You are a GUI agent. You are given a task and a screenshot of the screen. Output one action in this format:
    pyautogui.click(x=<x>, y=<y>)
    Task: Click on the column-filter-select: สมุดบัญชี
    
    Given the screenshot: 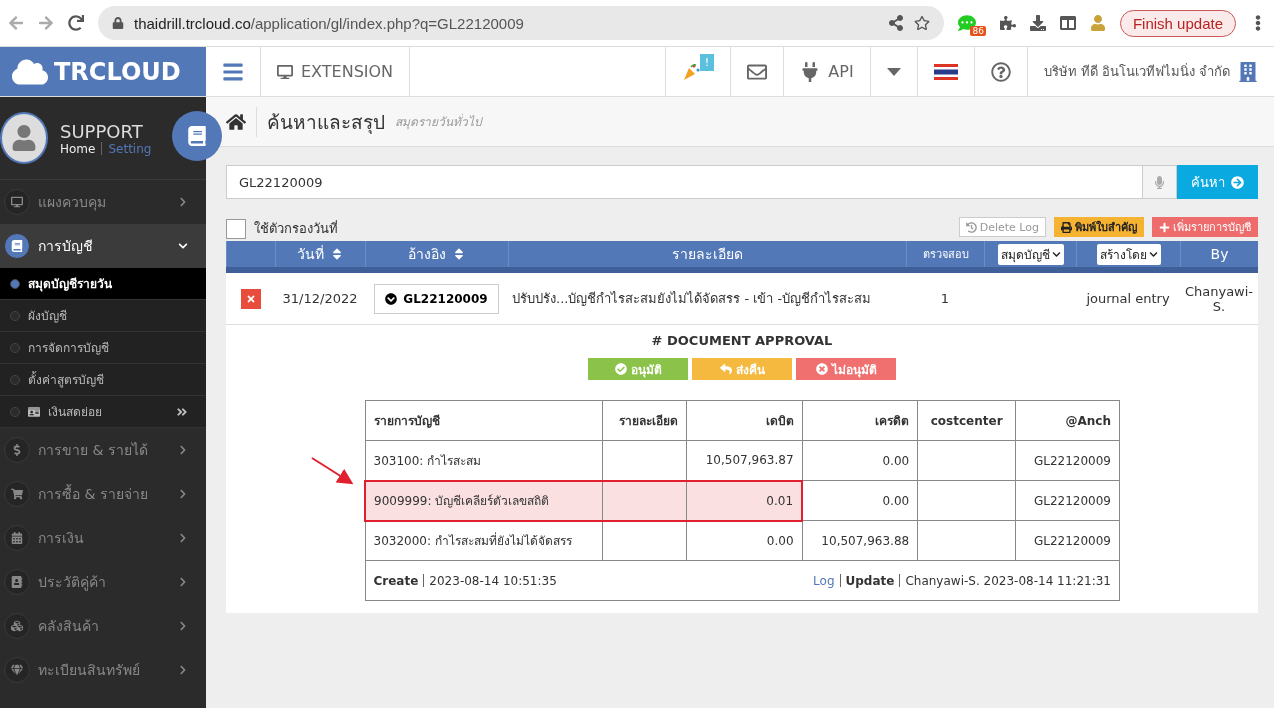 What is the action you would take?
    pyautogui.click(x=1030, y=254)
    